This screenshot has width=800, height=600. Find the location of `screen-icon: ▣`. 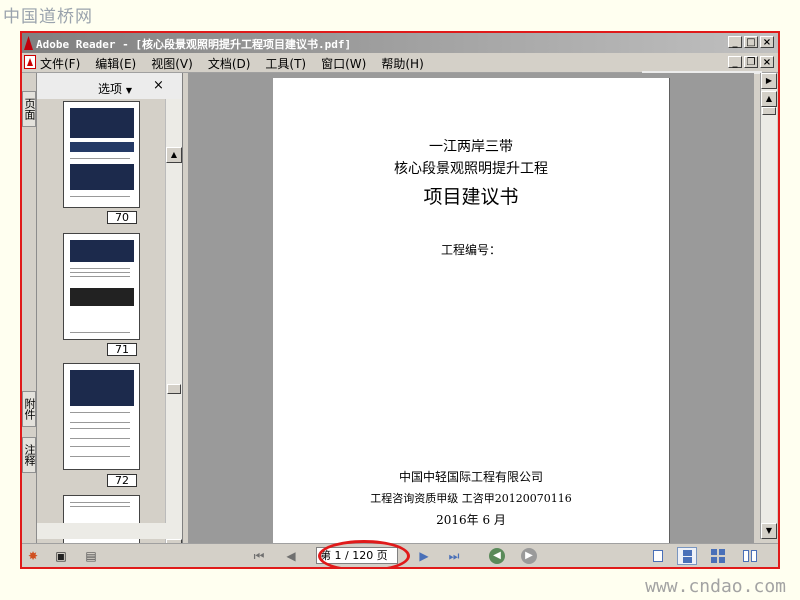

screen-icon: ▣ is located at coordinates (61, 556).